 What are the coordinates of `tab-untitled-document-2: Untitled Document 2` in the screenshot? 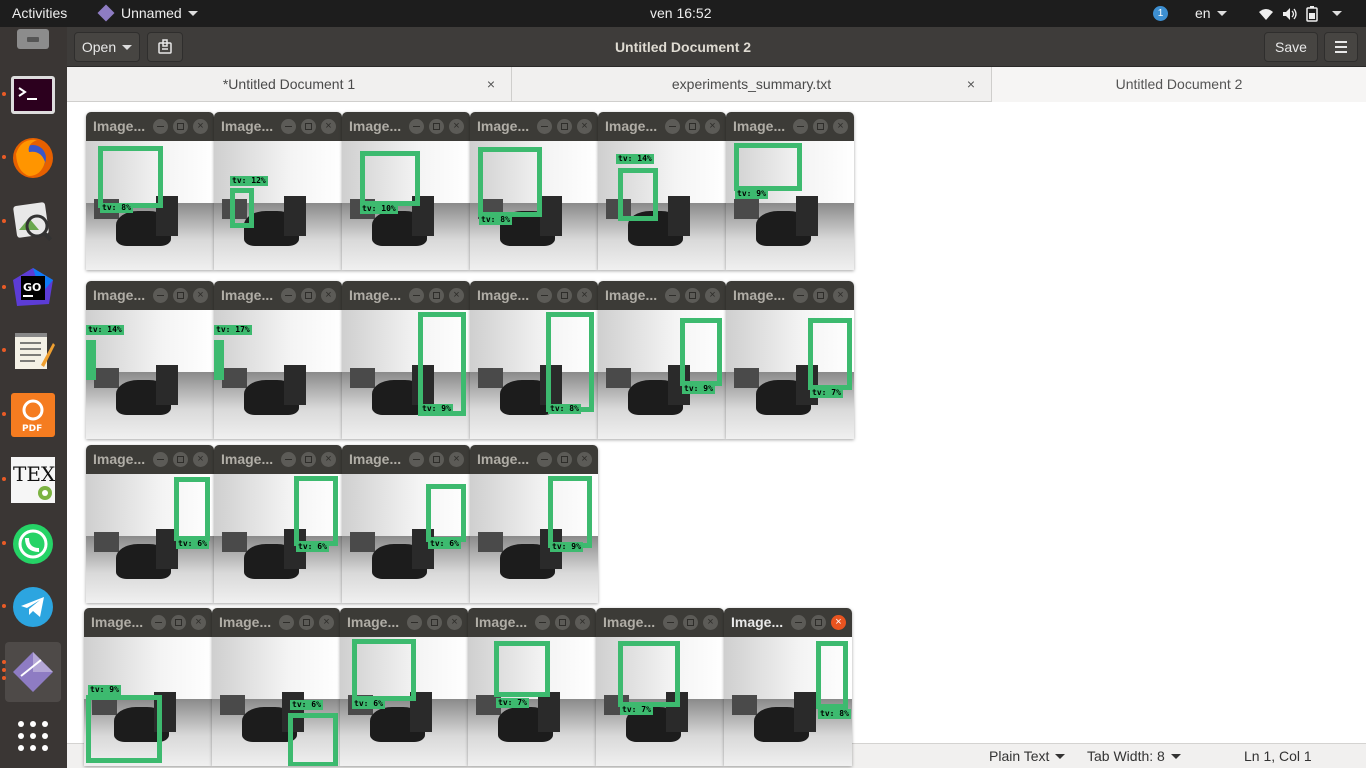 It's located at (1179, 84).